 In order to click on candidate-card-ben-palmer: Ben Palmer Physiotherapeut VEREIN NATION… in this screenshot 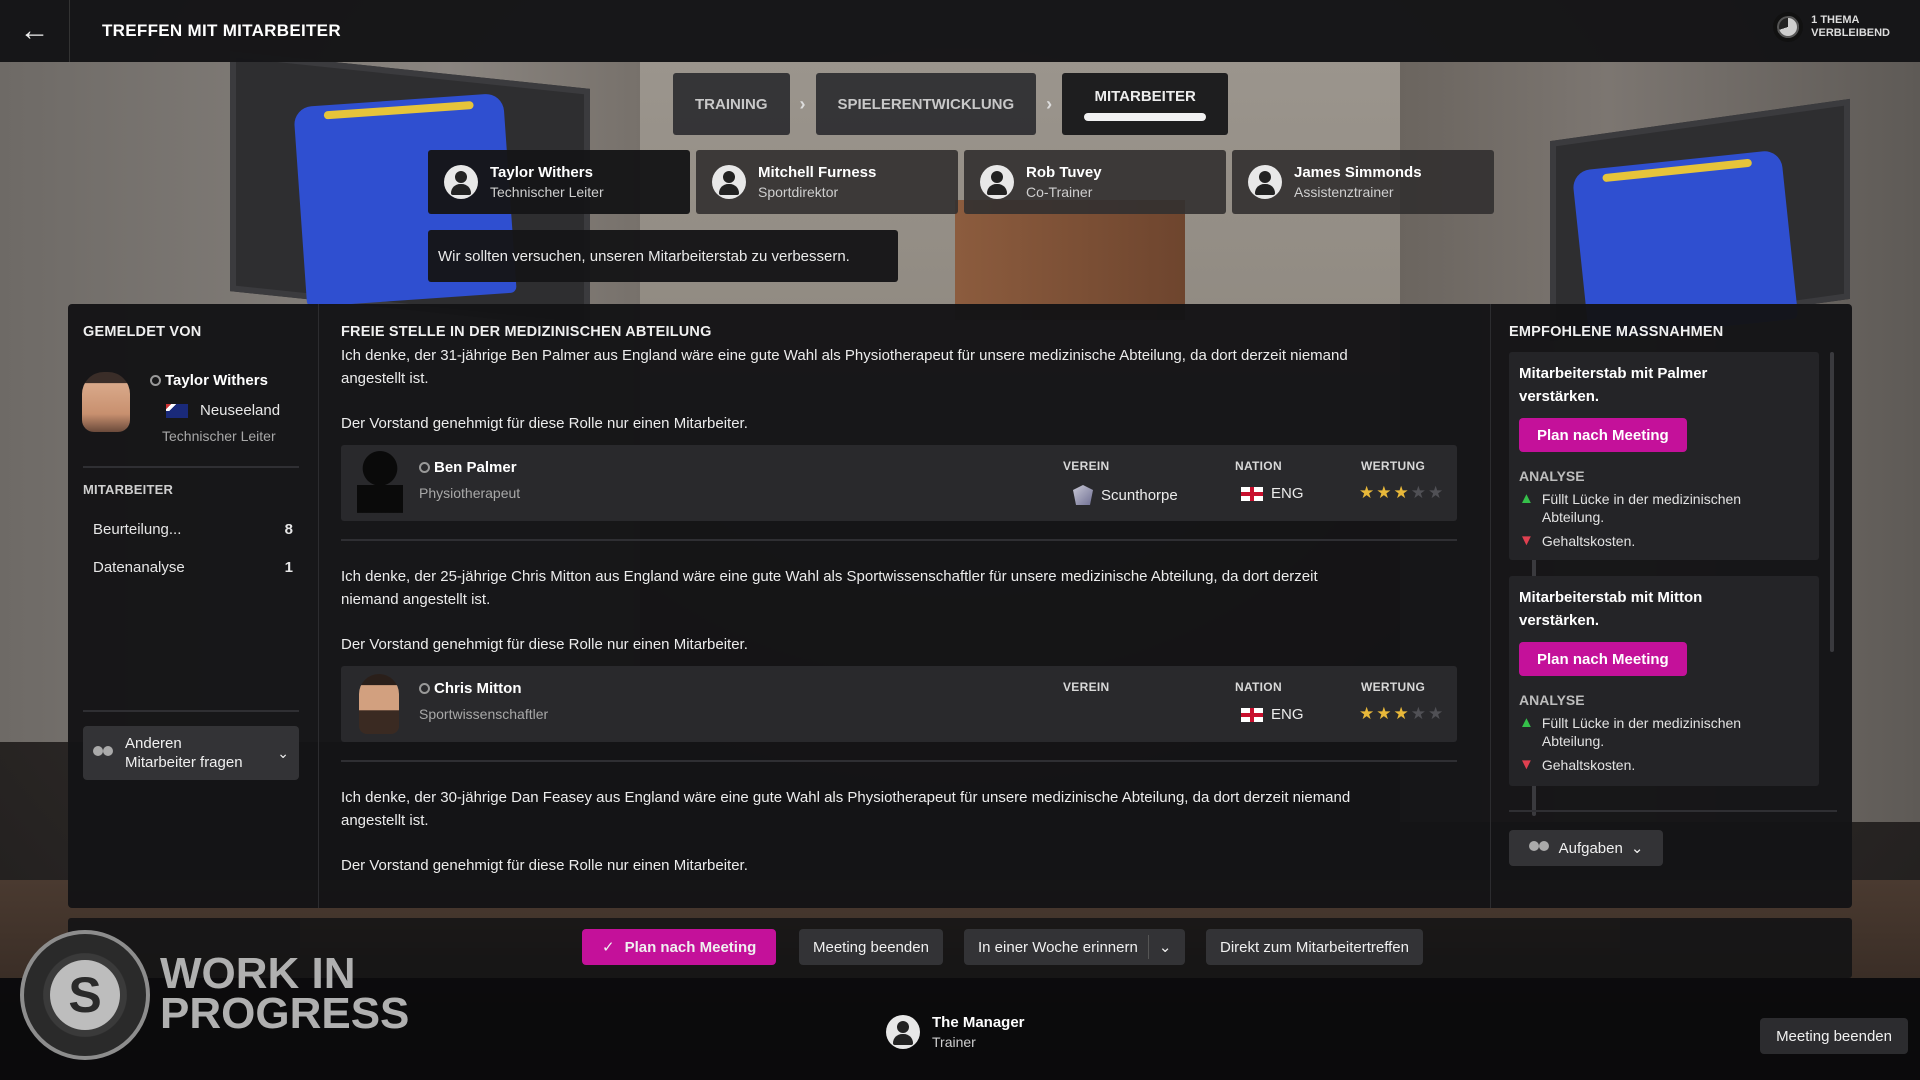, I will do `click(899, 483)`.